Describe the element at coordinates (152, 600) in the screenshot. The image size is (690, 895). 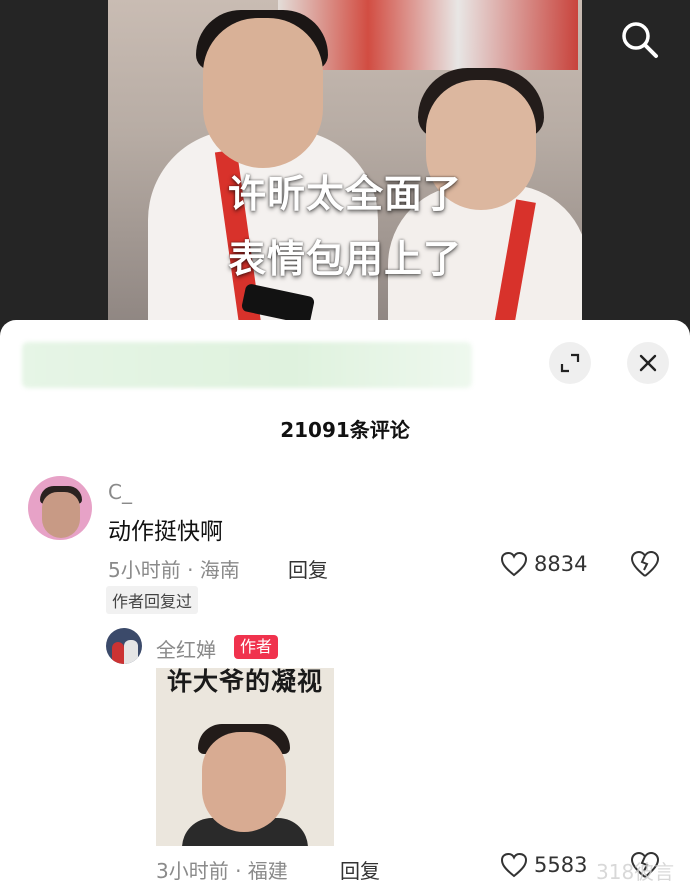
I see `author-replied-tag: 作者回复过` at that location.